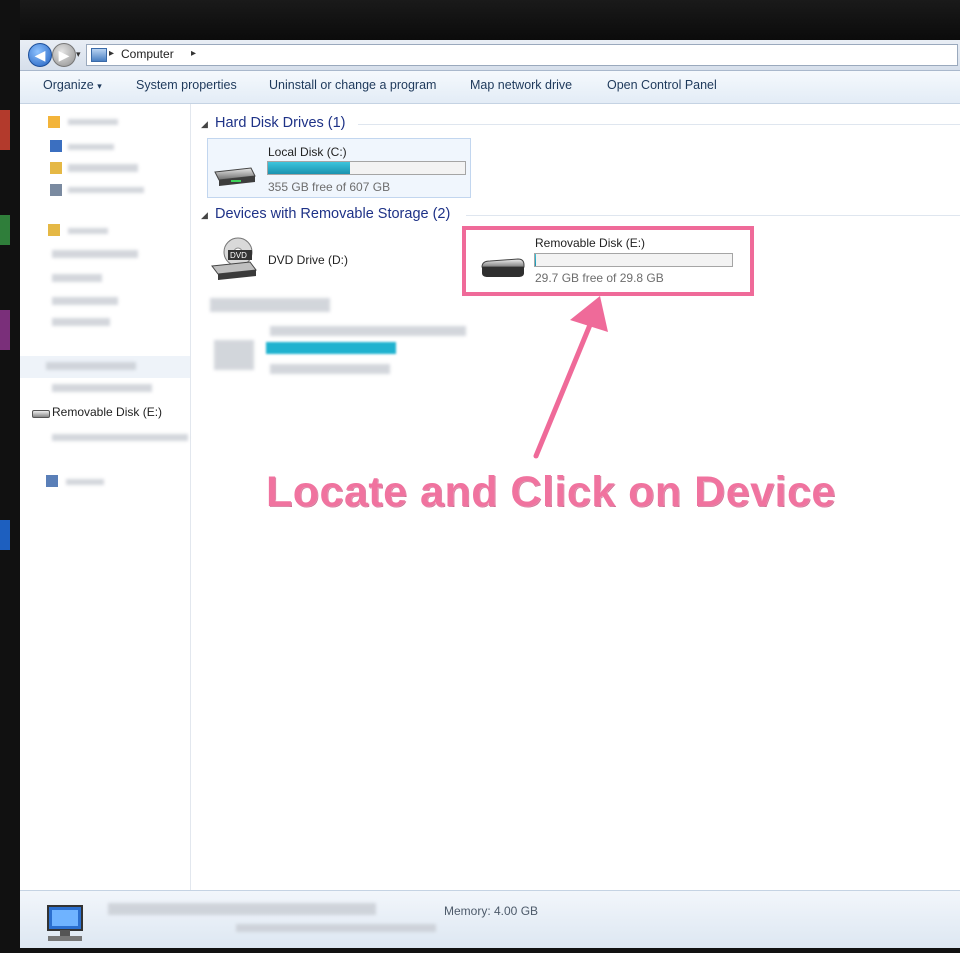  I want to click on organize-label: Organize, so click(68, 85).